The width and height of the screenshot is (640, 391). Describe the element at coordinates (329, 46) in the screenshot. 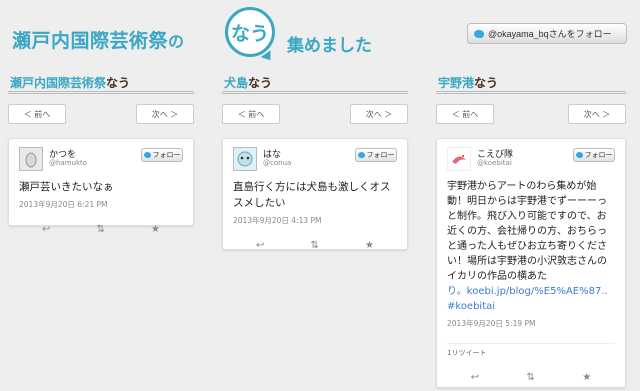

I see `title-collected: 集めました` at that location.